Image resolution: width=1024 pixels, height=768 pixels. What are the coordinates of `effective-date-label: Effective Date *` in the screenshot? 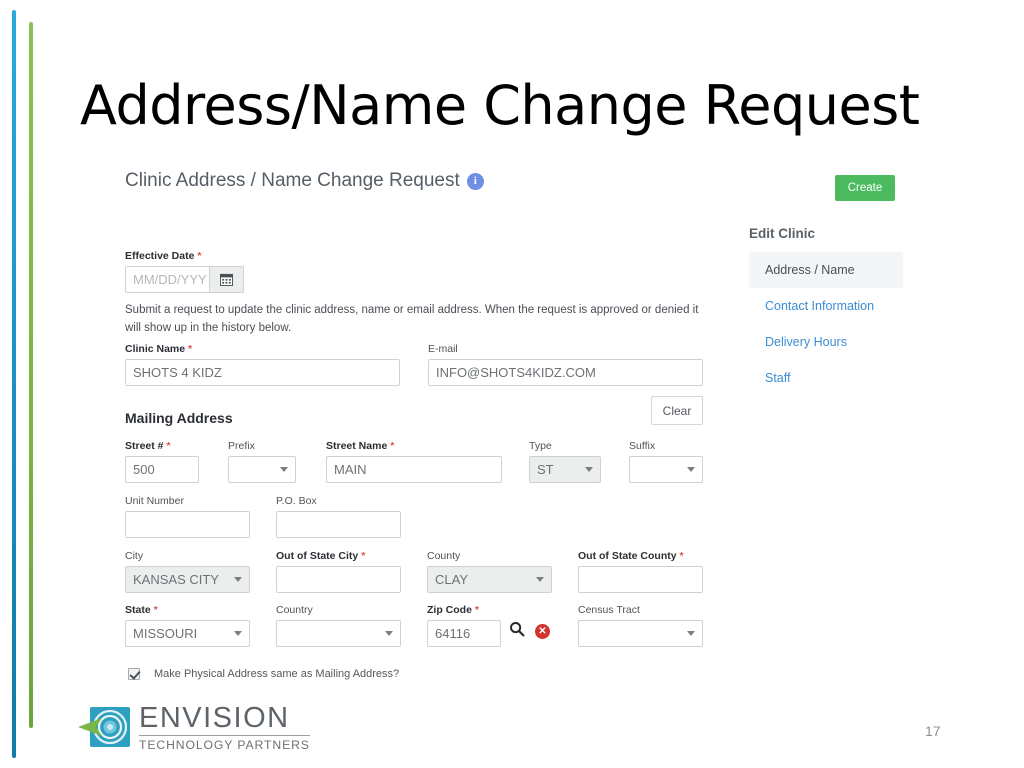 It's located at (163, 256).